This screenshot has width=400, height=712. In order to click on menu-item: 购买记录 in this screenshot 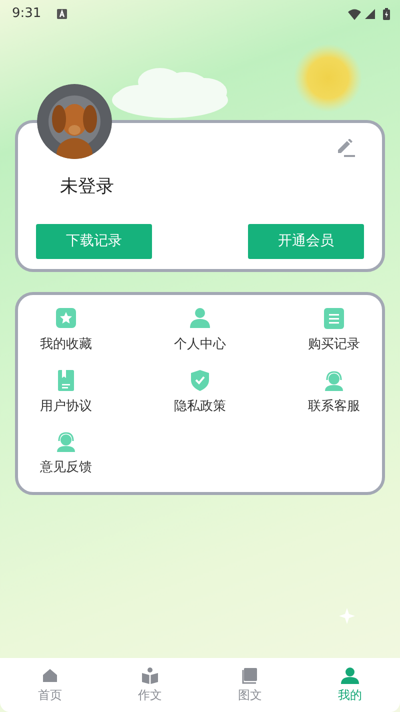, I will do `click(334, 330)`.